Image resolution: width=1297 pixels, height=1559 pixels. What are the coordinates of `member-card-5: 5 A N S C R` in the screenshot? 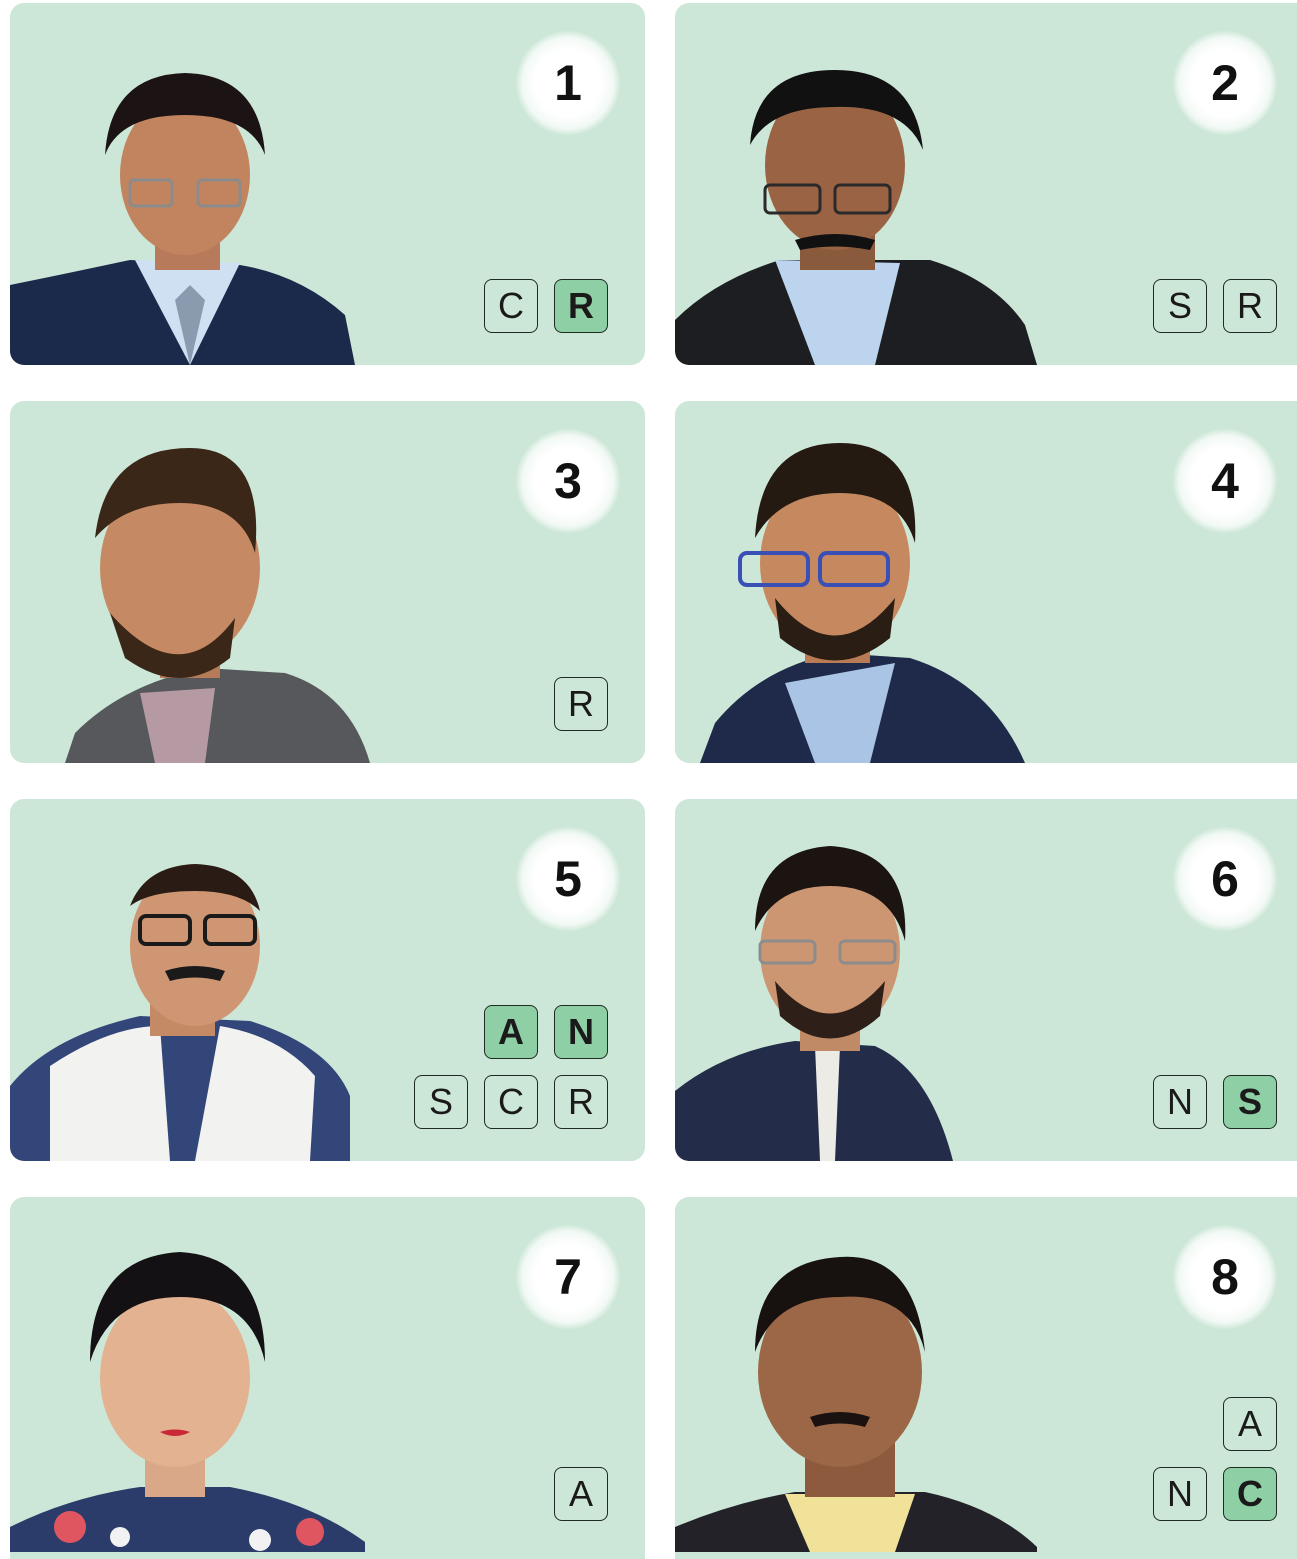 It's located at (327, 980).